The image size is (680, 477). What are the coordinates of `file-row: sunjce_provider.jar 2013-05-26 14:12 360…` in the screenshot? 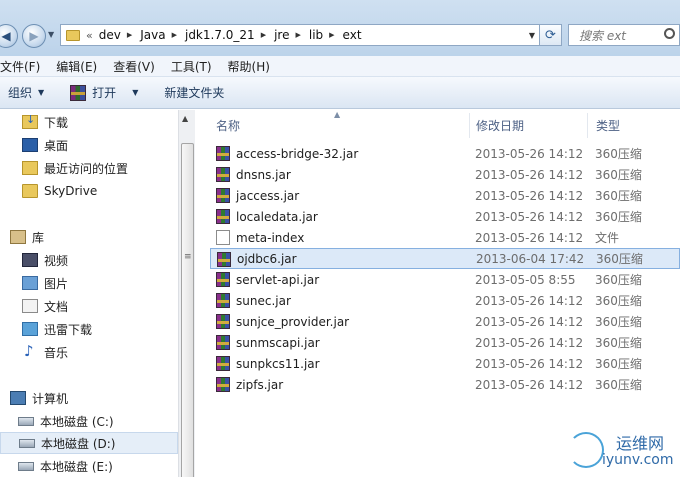 It's located at (445, 321).